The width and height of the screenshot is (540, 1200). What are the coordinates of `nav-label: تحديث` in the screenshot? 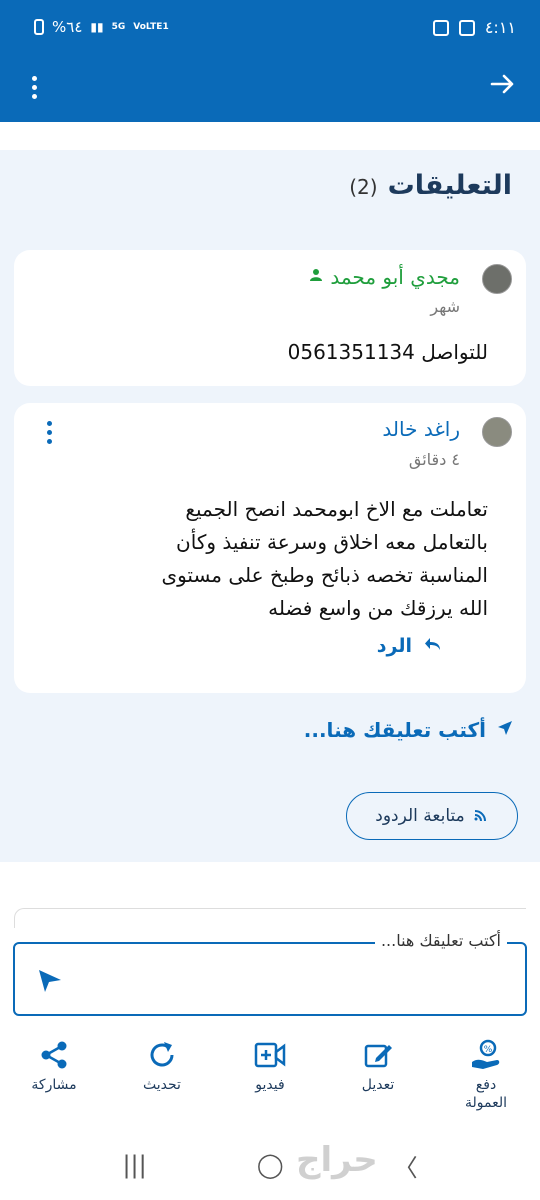 It's located at (162, 1085).